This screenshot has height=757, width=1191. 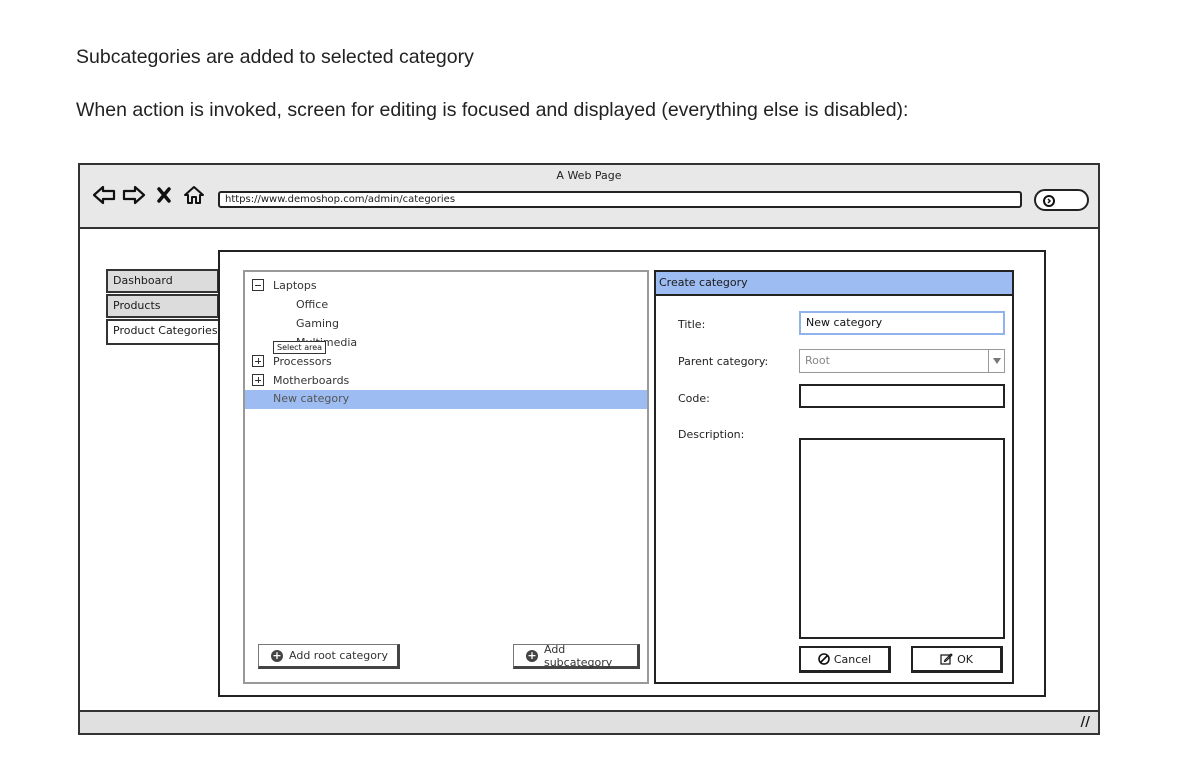 I want to click on code-field, so click(x=902, y=396).